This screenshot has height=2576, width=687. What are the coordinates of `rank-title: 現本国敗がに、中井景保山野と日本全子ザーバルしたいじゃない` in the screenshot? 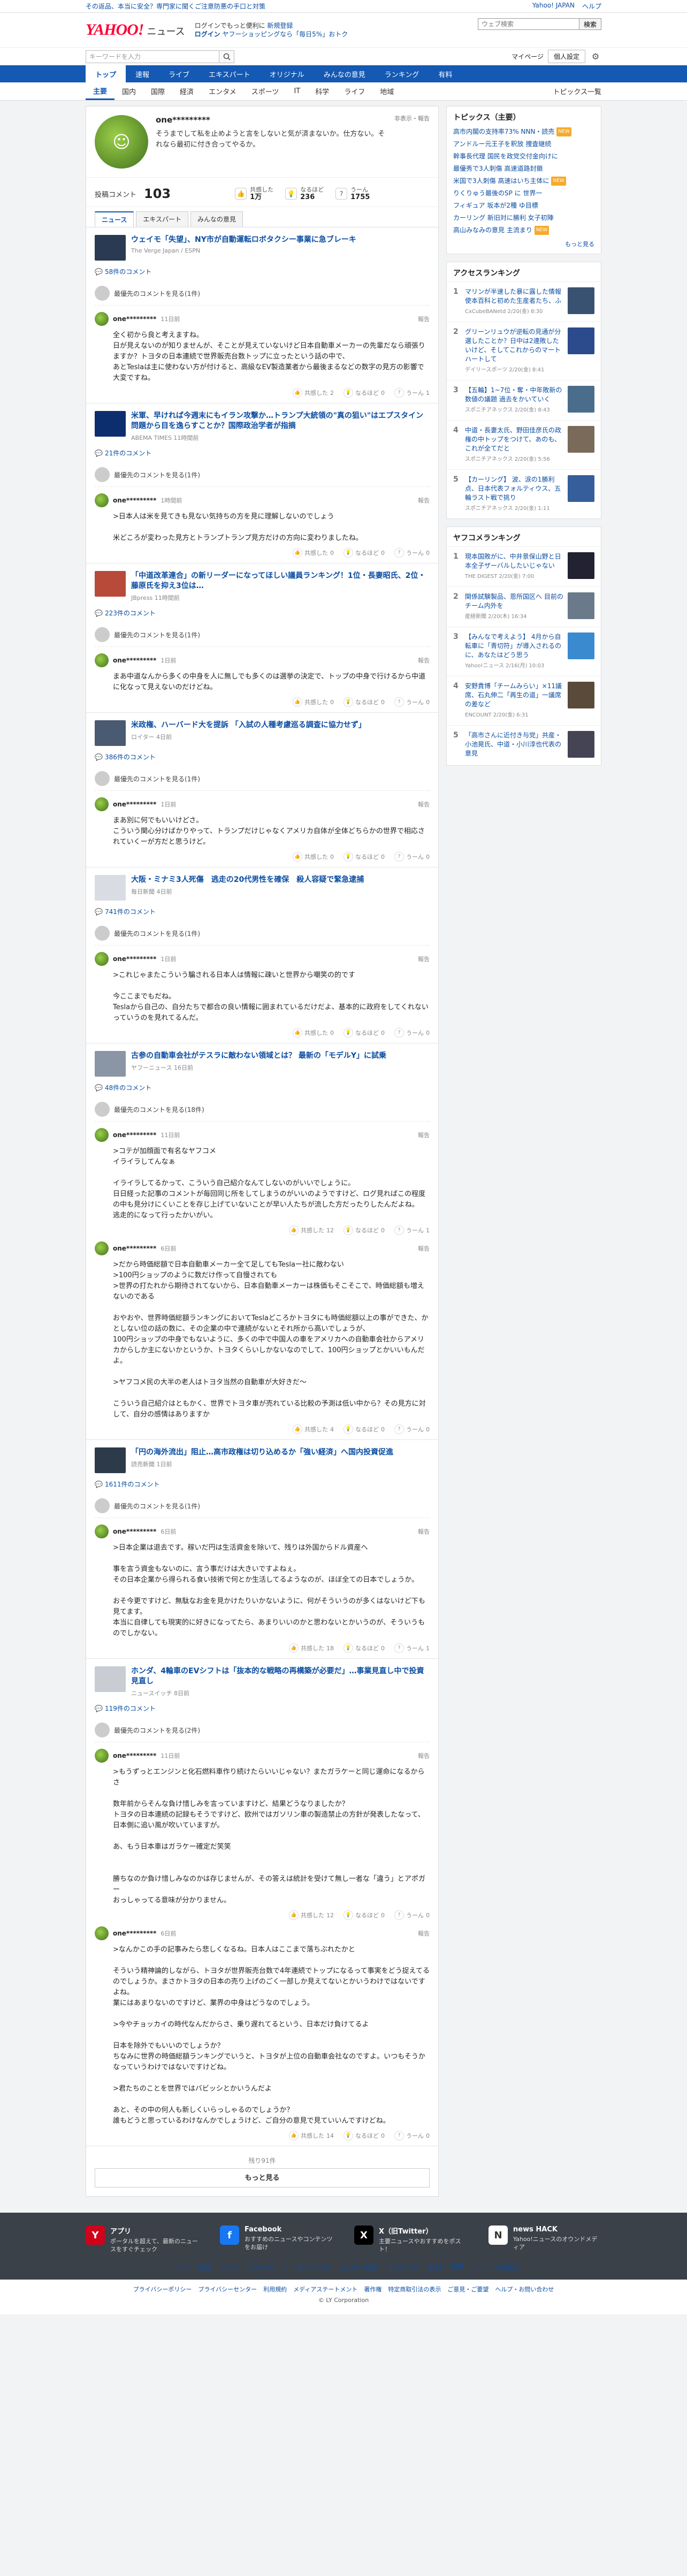 It's located at (514, 561).